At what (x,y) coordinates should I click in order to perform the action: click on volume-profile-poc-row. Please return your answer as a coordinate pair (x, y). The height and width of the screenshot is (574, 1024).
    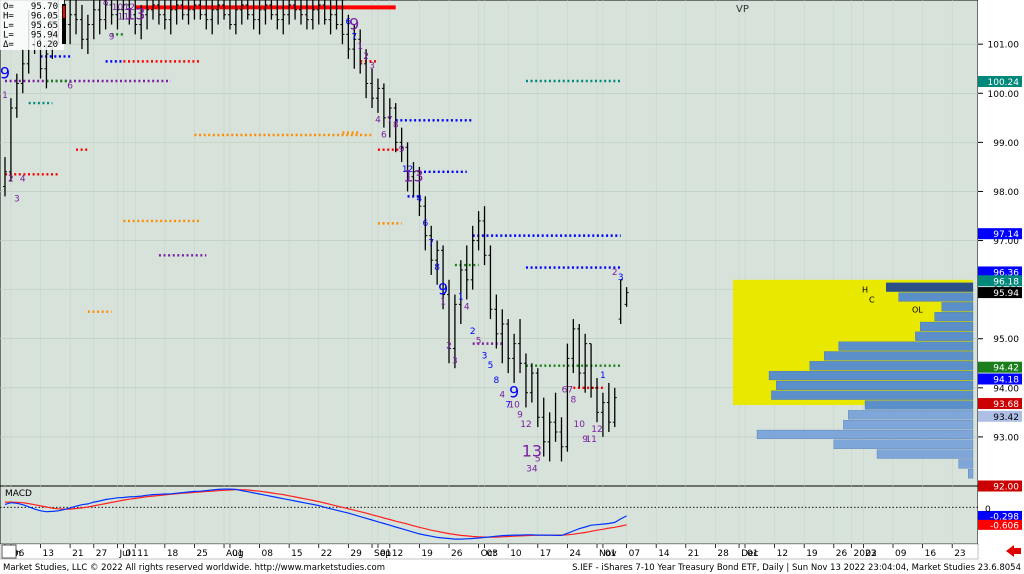
    Looking at the image, I should click on (929, 287).